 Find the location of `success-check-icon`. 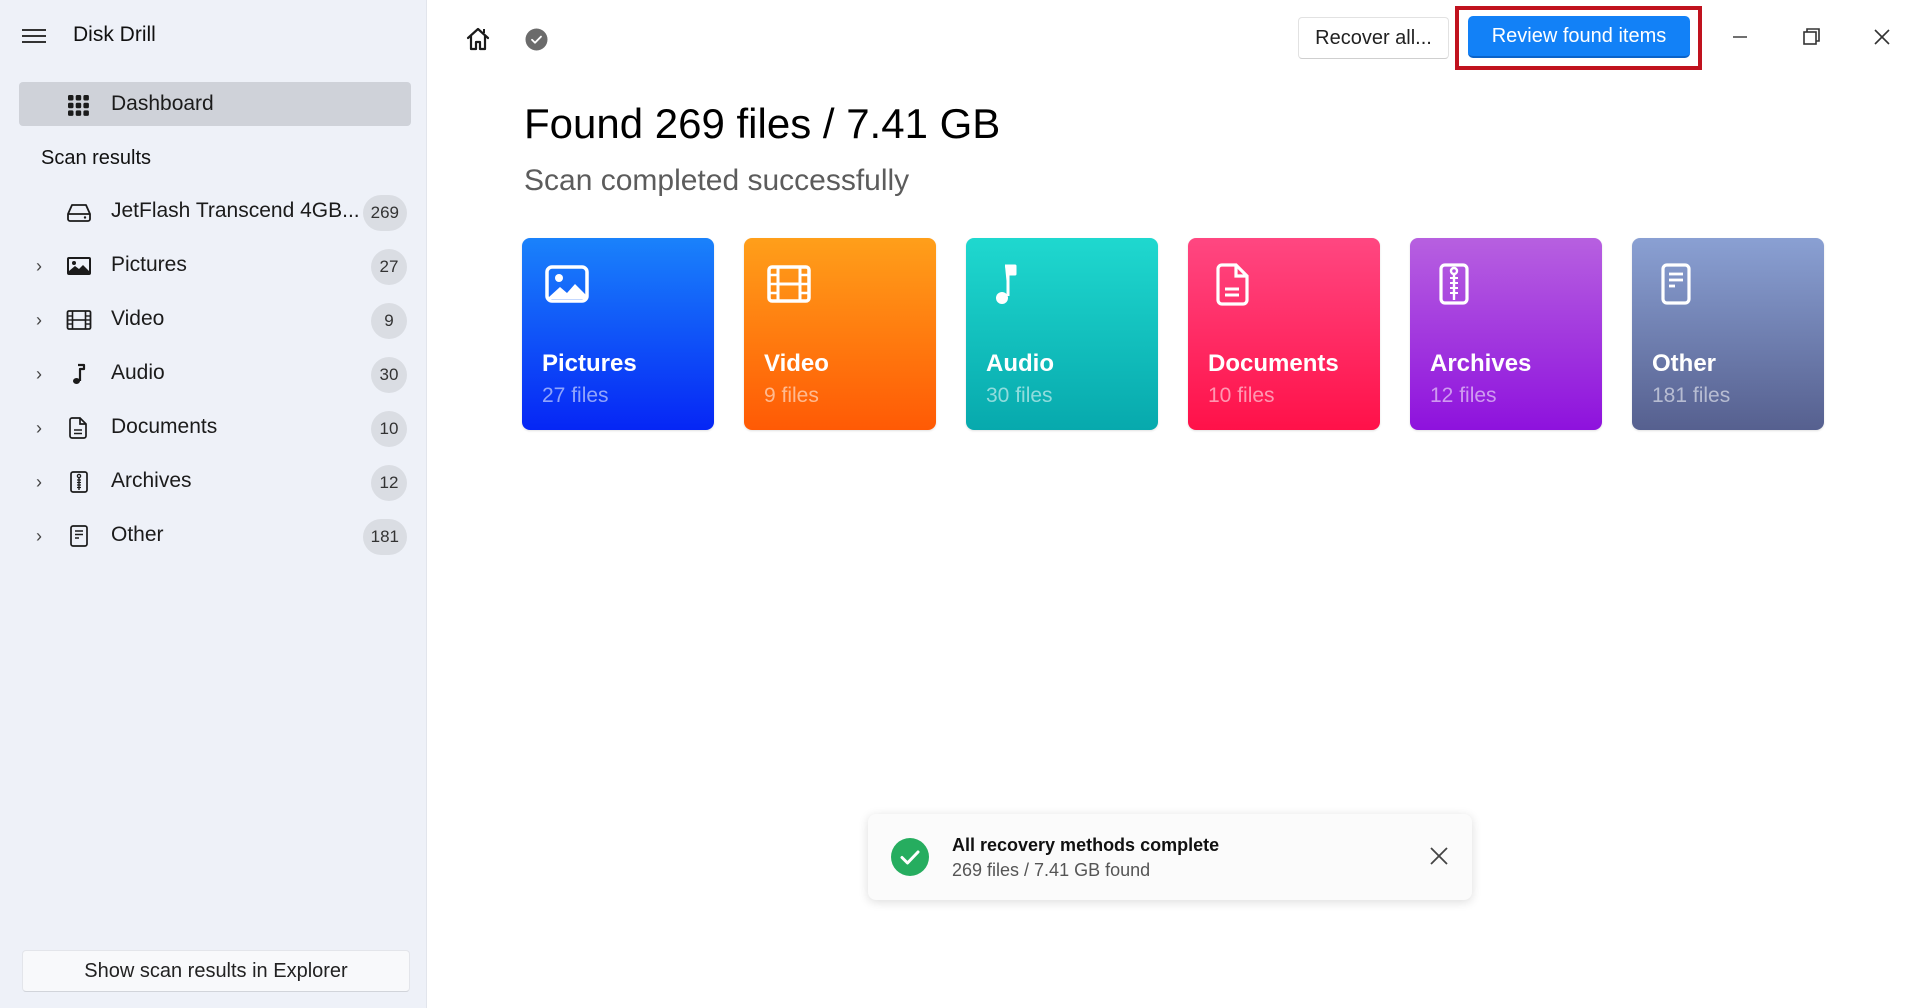

success-check-icon is located at coordinates (910, 857).